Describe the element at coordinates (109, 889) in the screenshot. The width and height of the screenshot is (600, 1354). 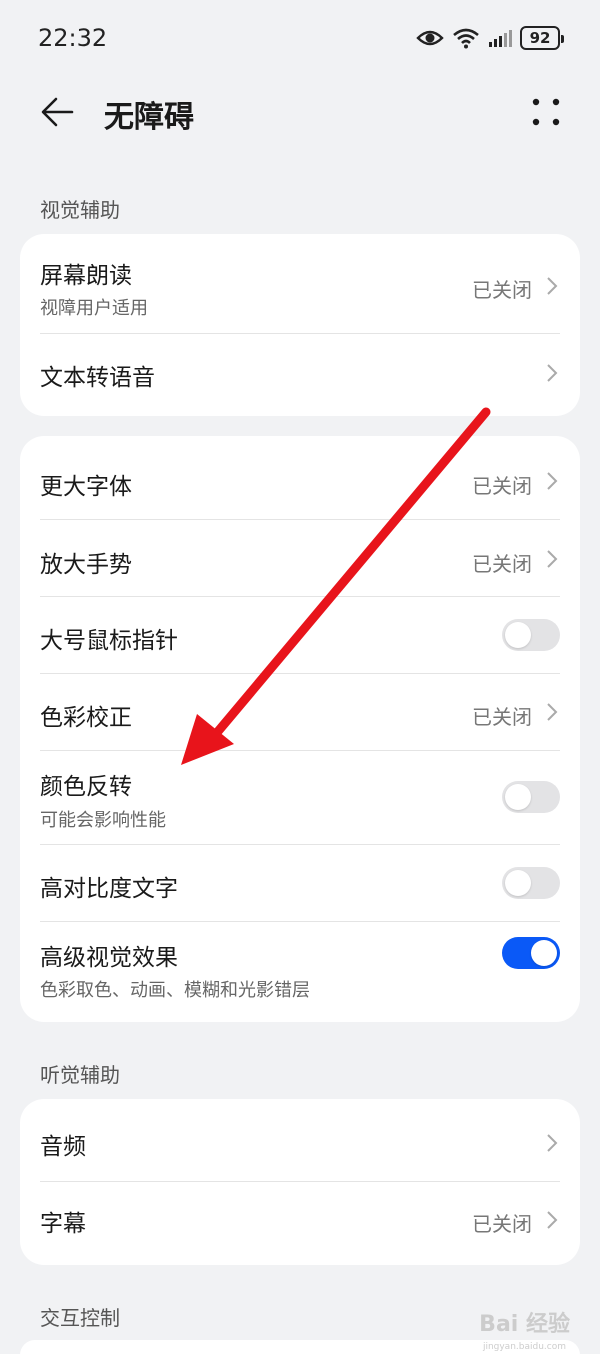
I see `row-title: 高对比度文字` at that location.